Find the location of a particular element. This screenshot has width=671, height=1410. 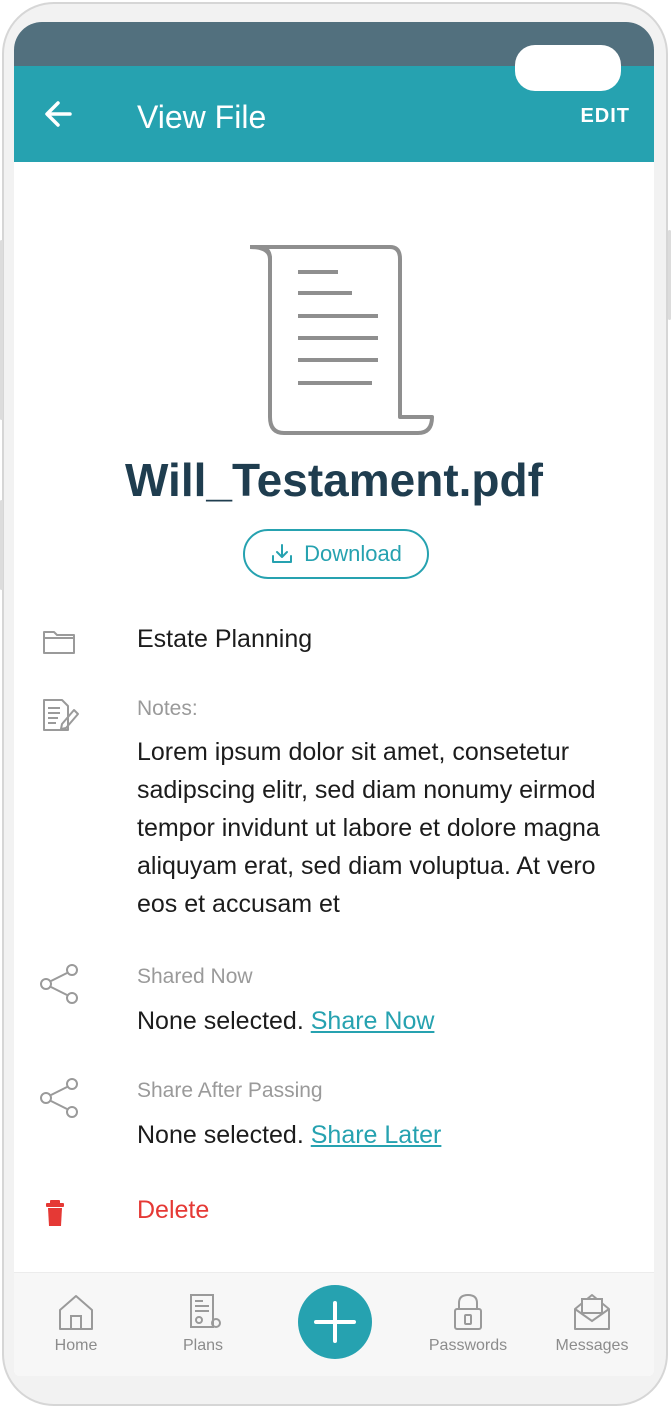

folder-icon is located at coordinates (59, 642).